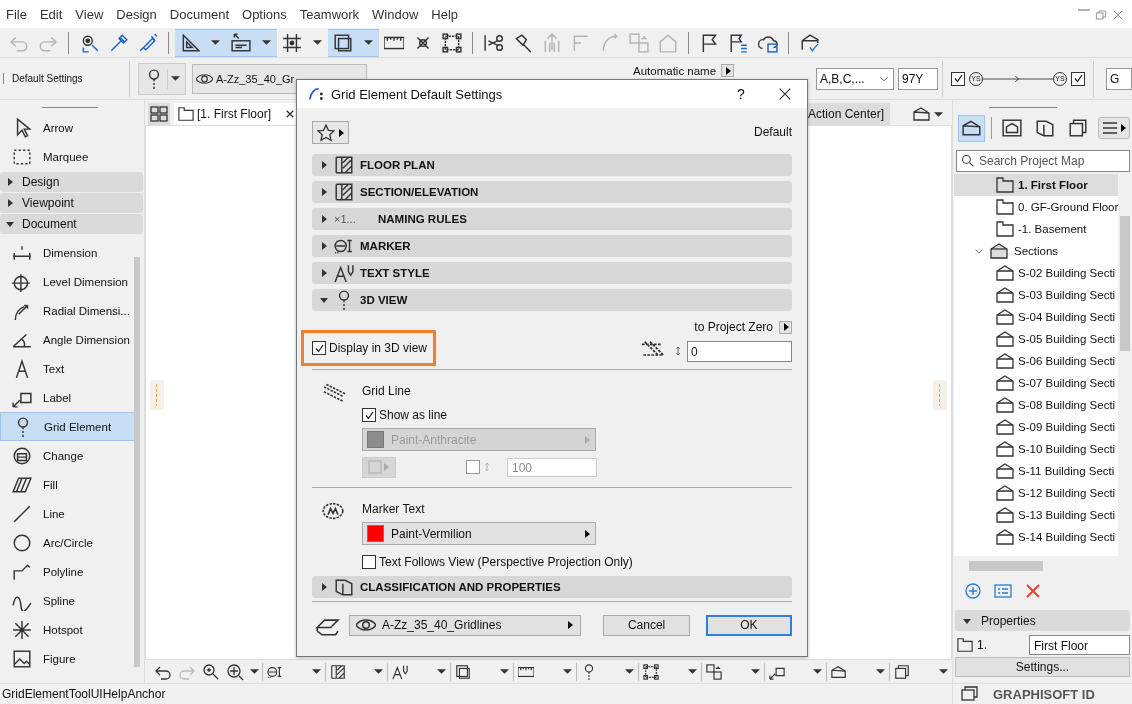 This screenshot has width=1132, height=704. What do you see at coordinates (378, 348) in the screenshot?
I see `checkbox-label: Display in 3D view` at bounding box center [378, 348].